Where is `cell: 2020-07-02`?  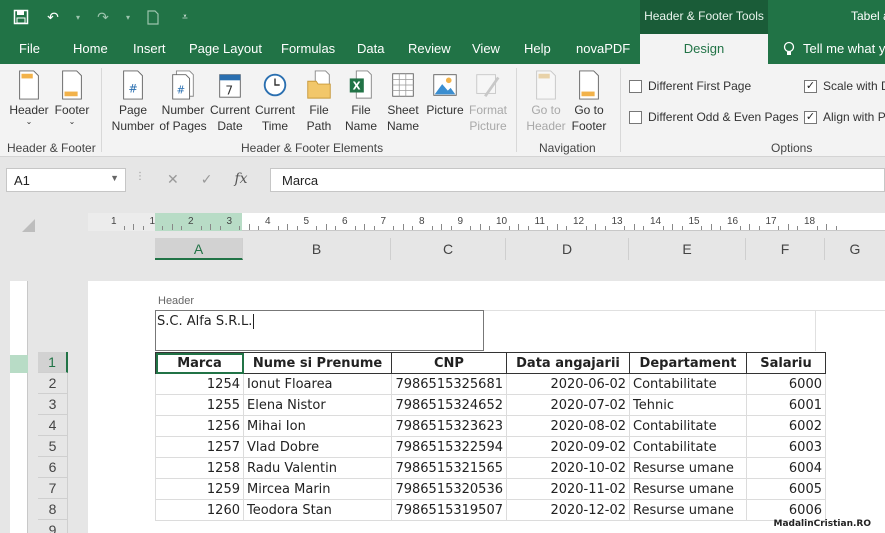
cell: 2020-07-02 is located at coordinates (568, 405).